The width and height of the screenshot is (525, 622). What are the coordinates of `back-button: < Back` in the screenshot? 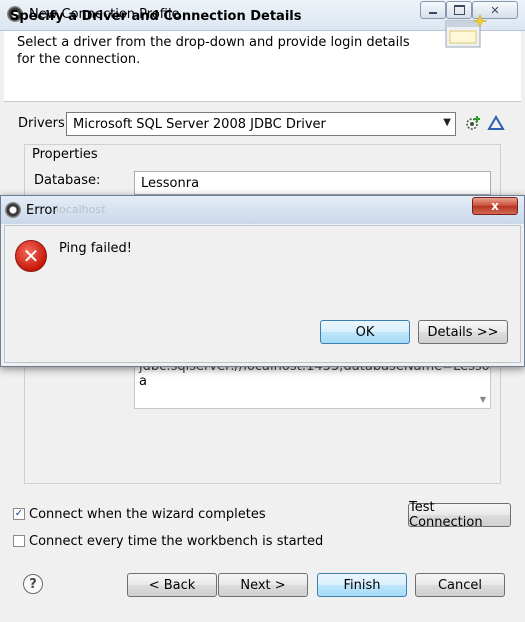 It's located at (172, 585).